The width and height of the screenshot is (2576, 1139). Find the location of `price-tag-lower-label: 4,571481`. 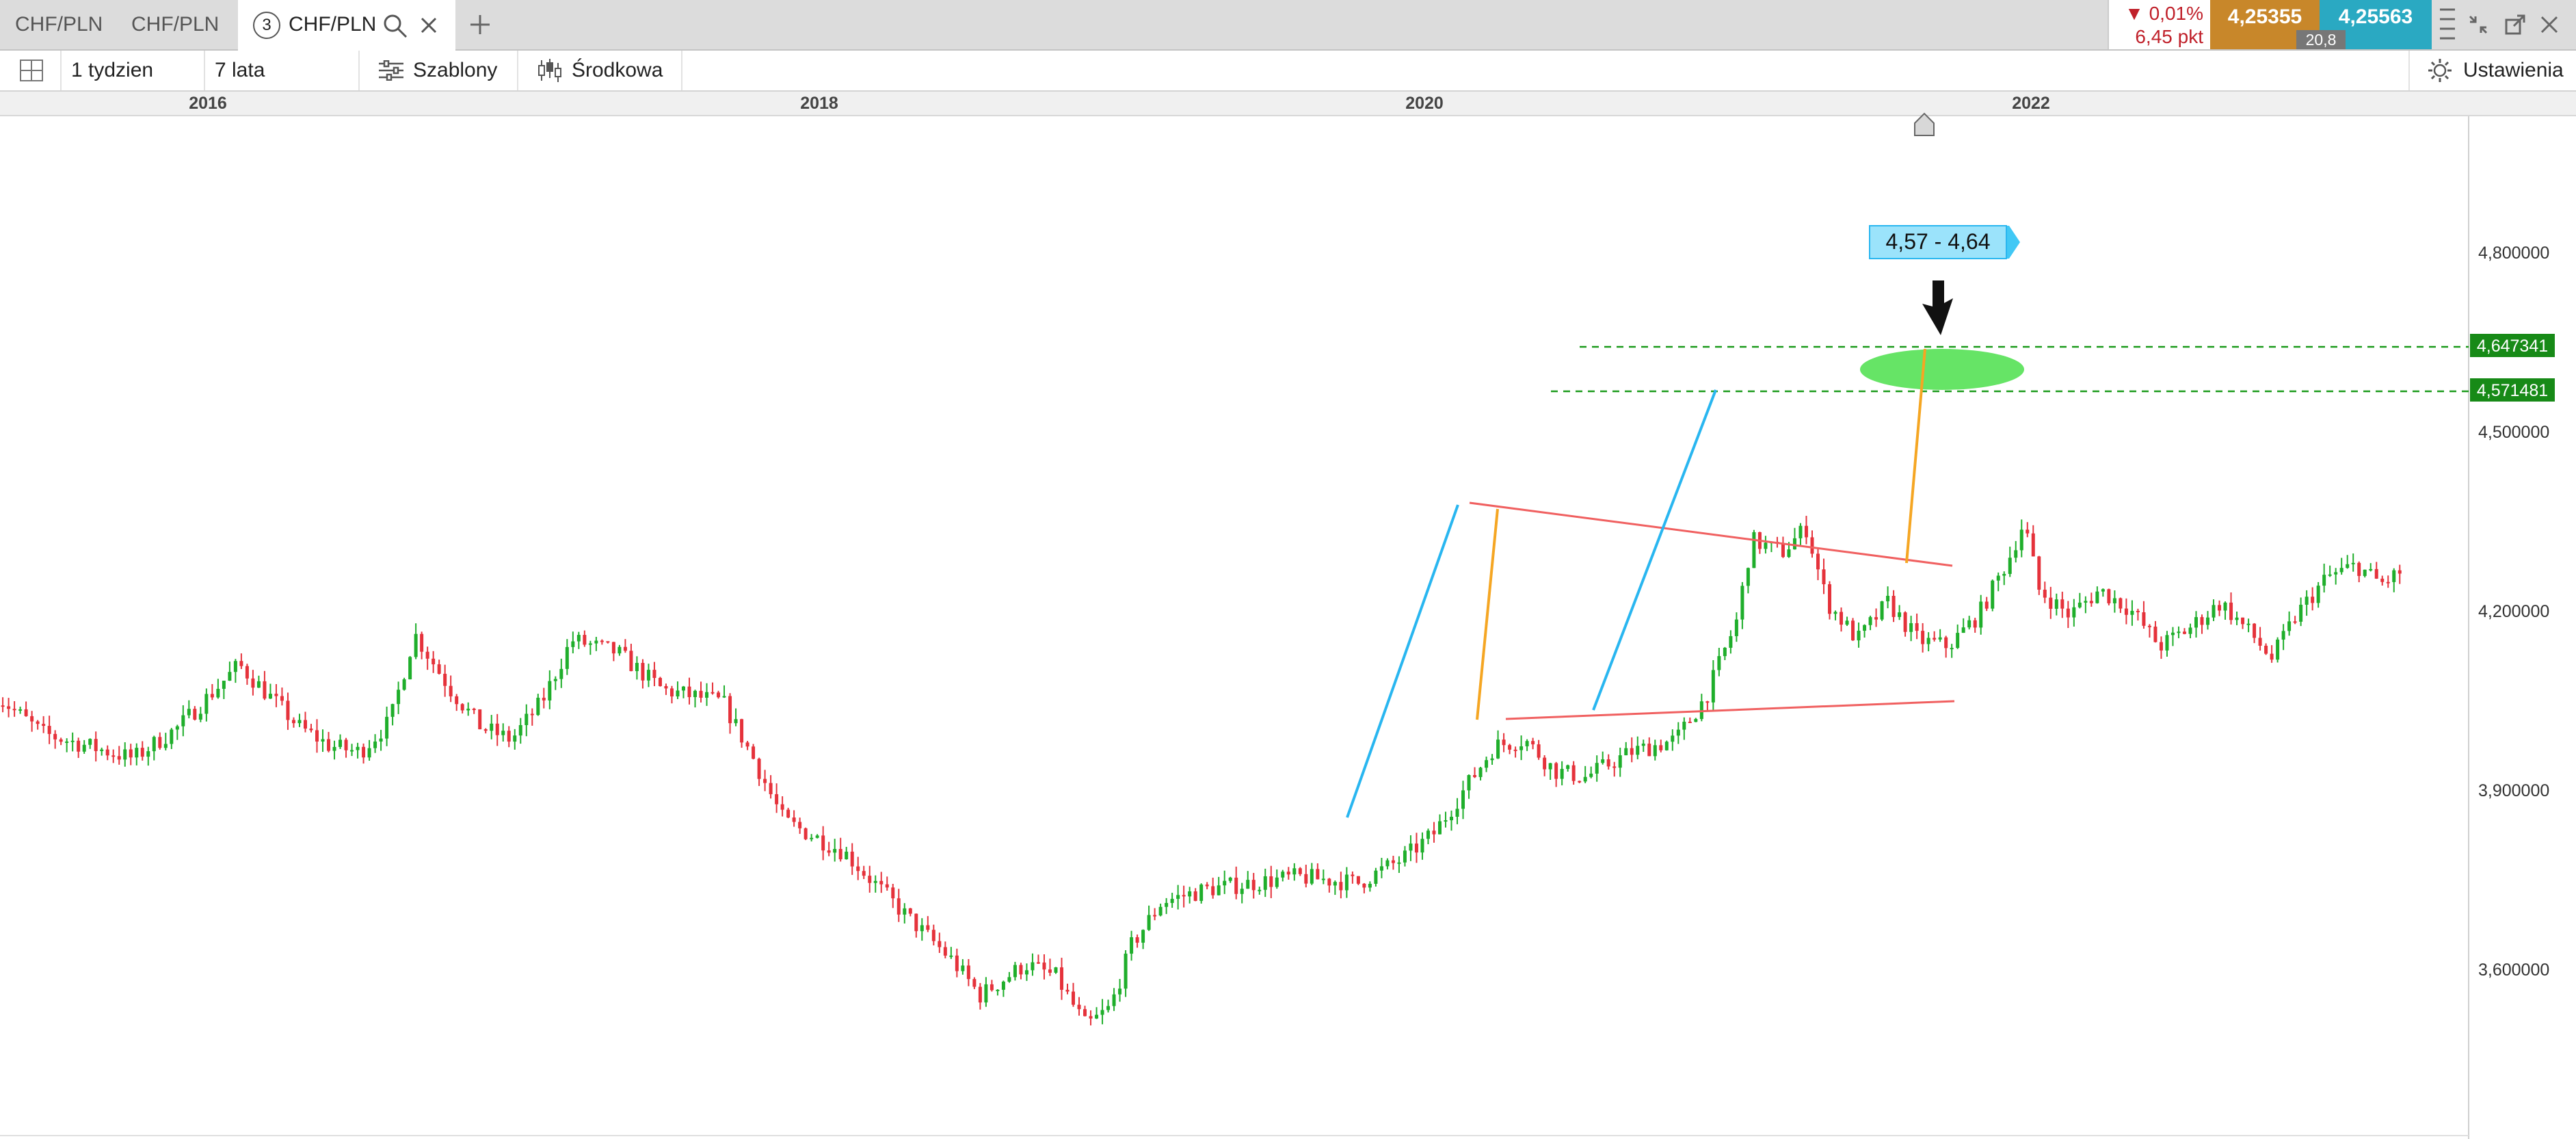

price-tag-lower-label: 4,571481 is located at coordinates (2512, 391).